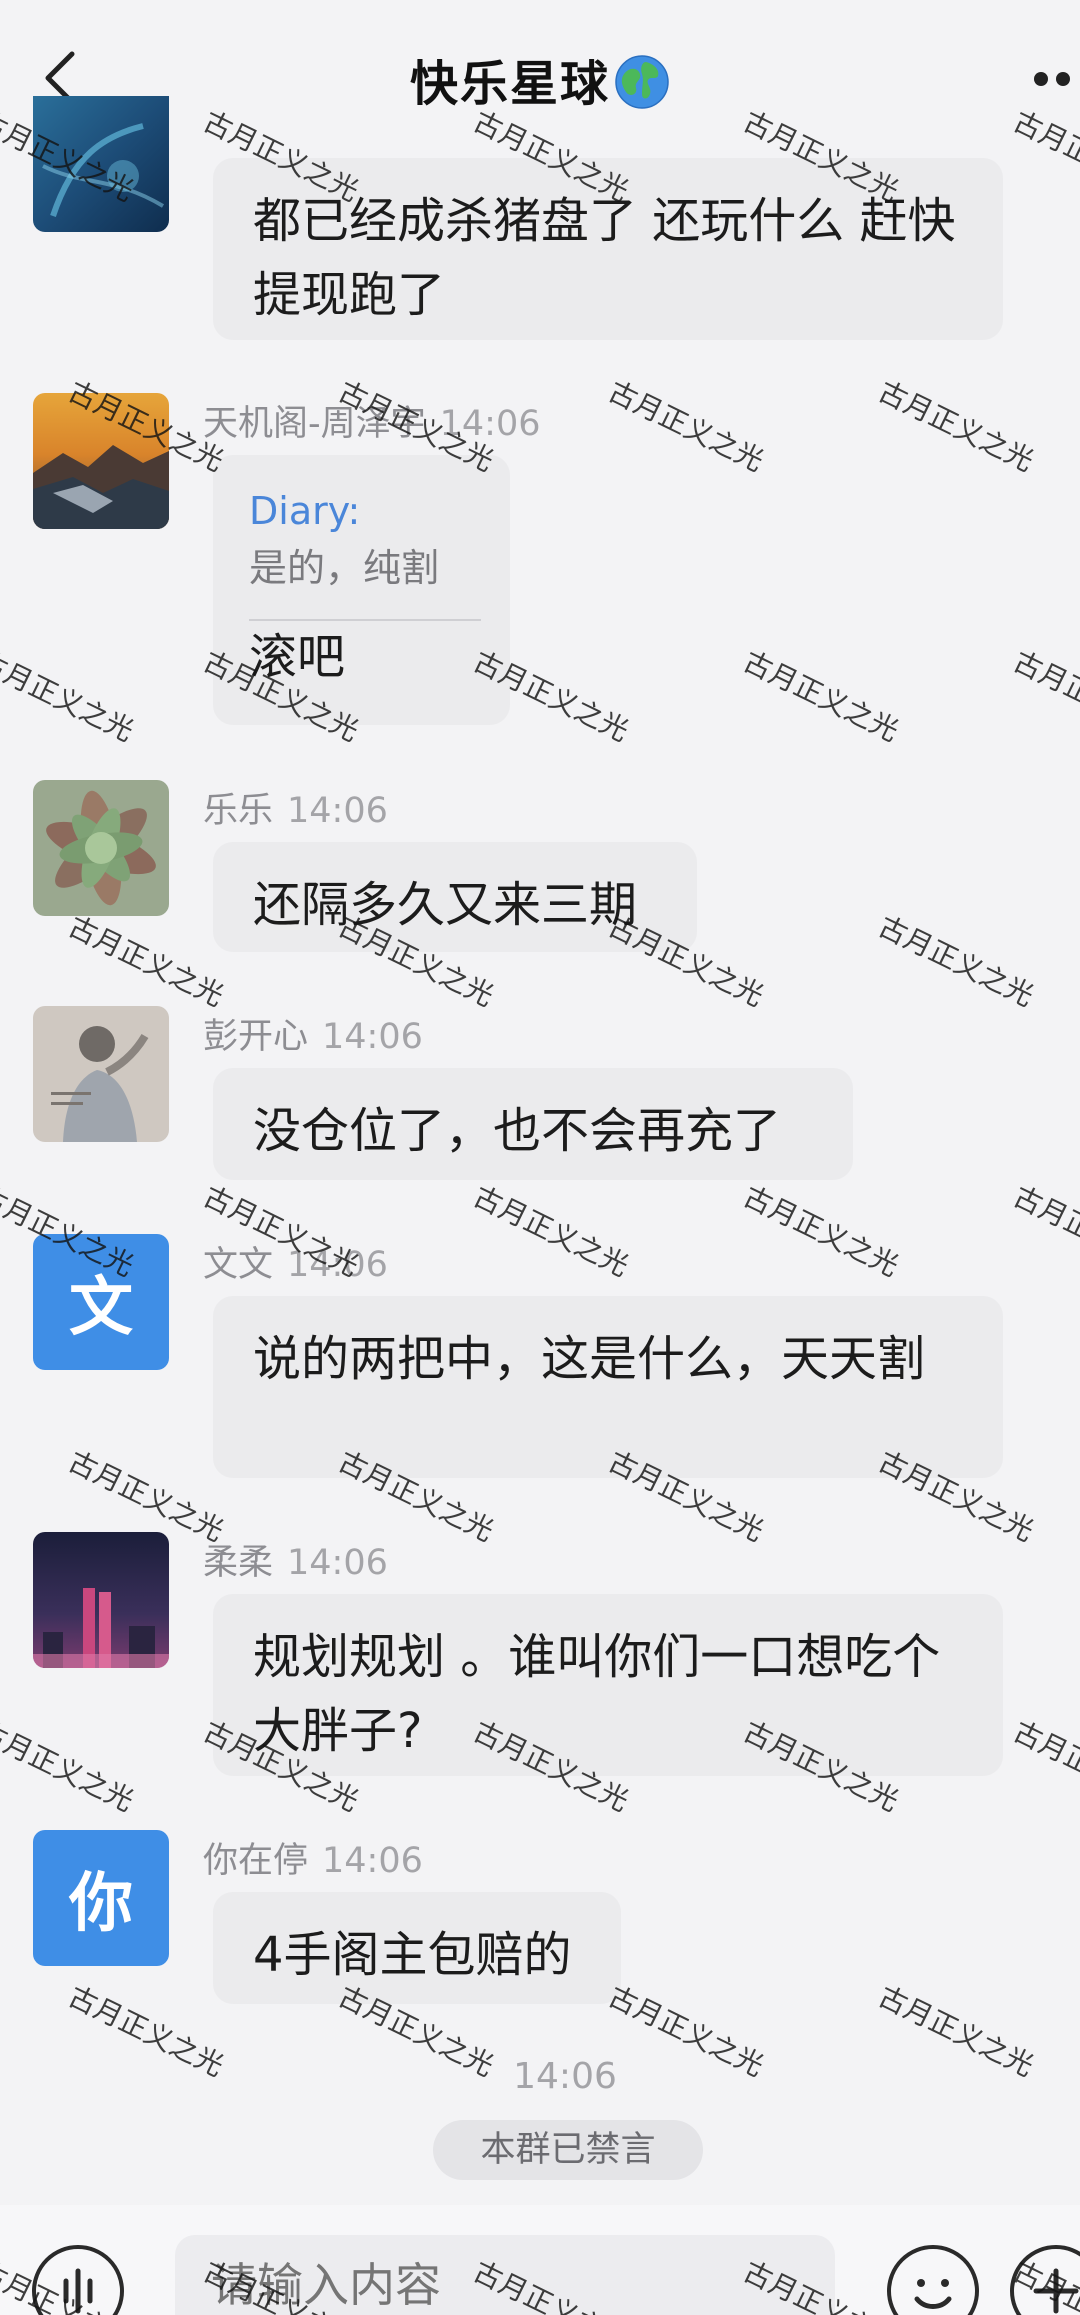 The width and height of the screenshot is (1080, 2315). I want to click on message-bubble: 规划规划 。谁叫你们一口想吃个大胖子?, so click(608, 1685).